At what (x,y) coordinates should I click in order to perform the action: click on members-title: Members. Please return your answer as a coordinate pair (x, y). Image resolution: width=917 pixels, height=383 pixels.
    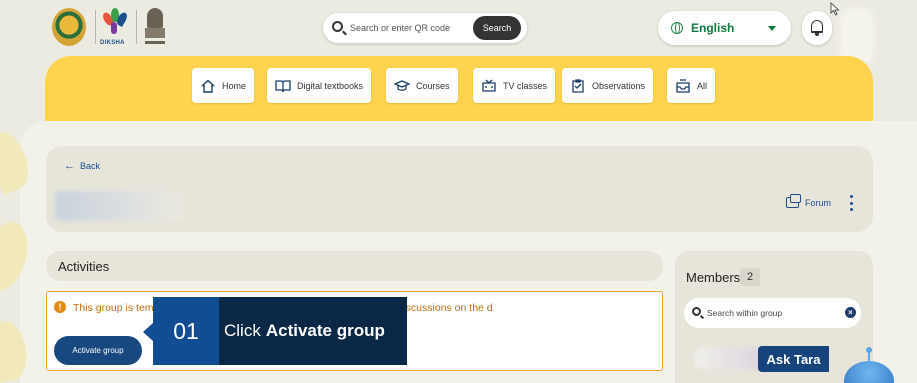
    Looking at the image, I should click on (713, 277).